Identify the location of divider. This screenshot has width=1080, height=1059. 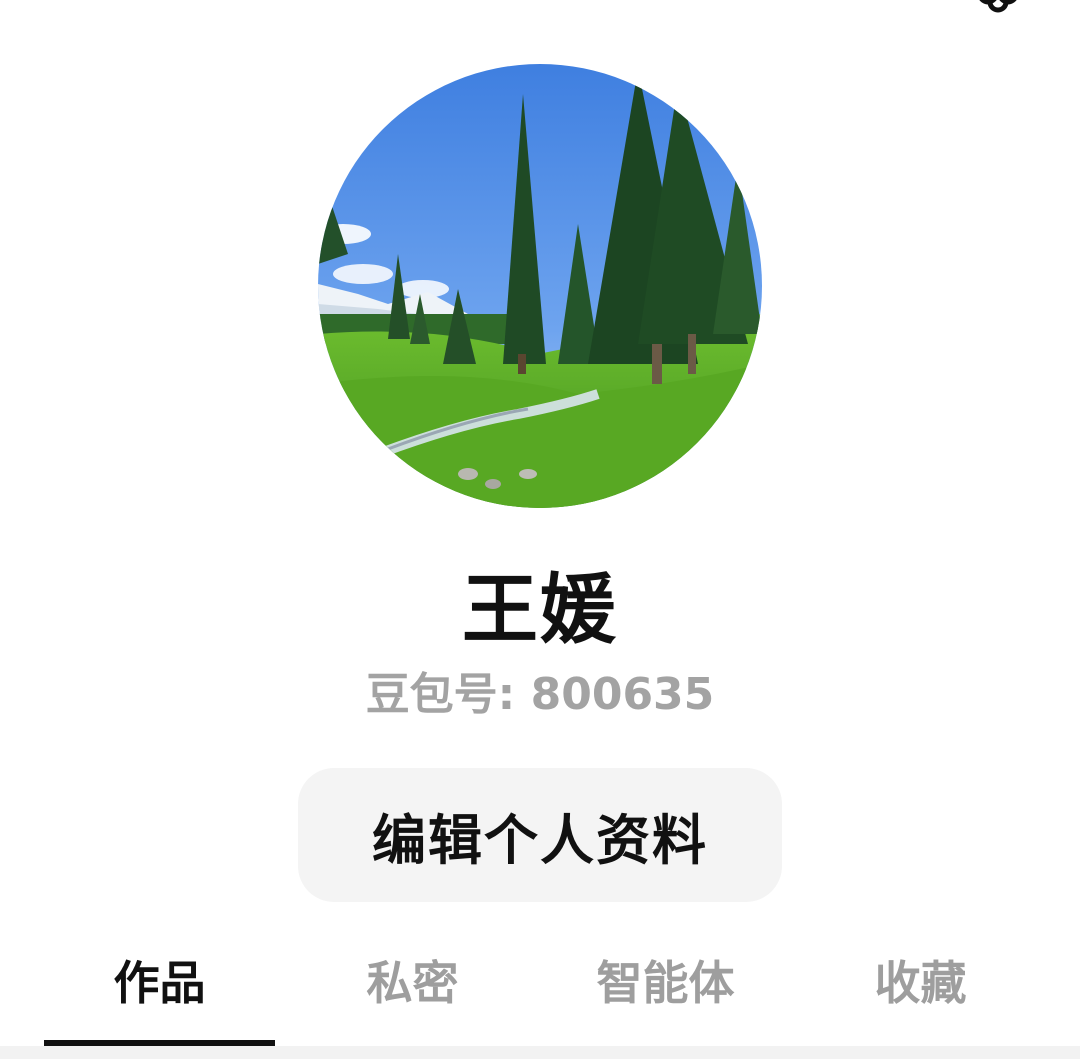
(540, 1052).